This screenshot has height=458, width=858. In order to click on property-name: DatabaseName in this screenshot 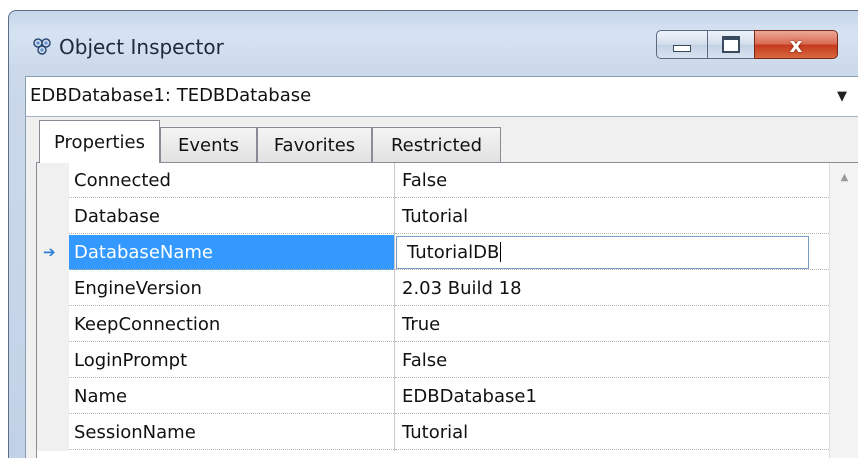, I will do `click(231, 252)`.